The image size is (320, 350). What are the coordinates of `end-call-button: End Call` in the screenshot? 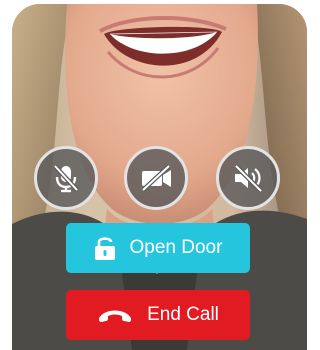 It's located at (158, 315).